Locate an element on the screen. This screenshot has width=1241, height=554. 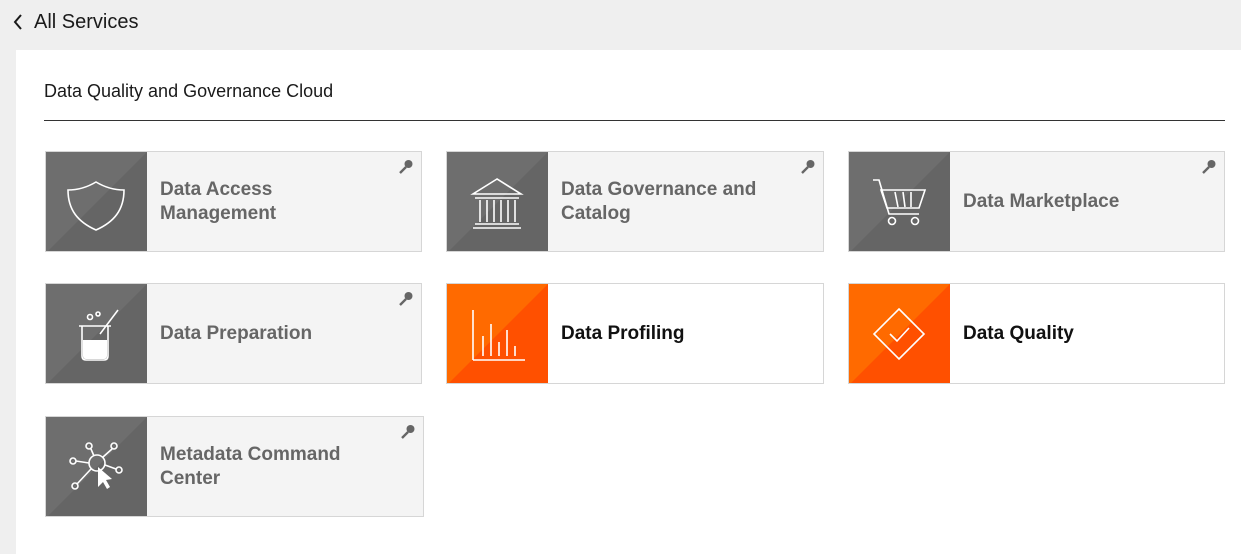
tile-label: Data Quality is located at coordinates (1018, 333).